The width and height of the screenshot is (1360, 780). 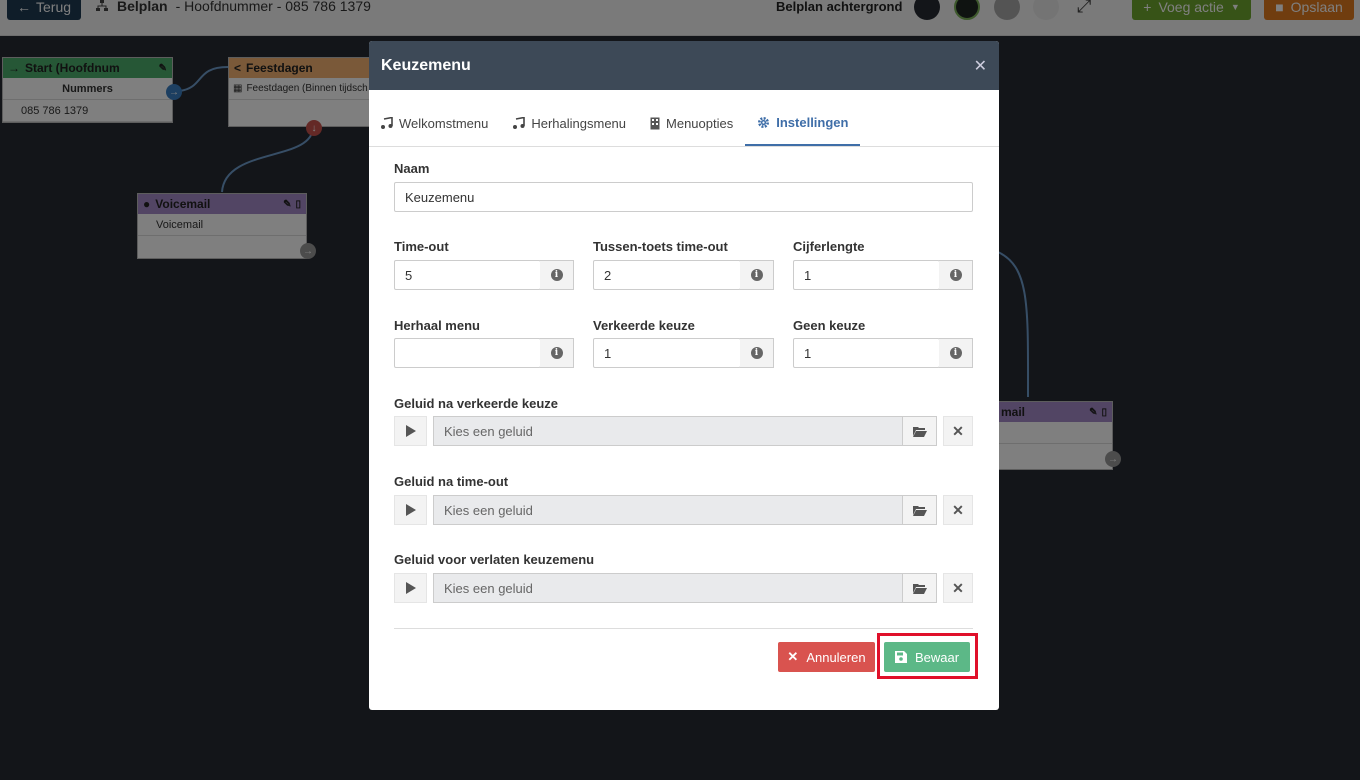 I want to click on timeout-info-button: i, so click(x=557, y=275).